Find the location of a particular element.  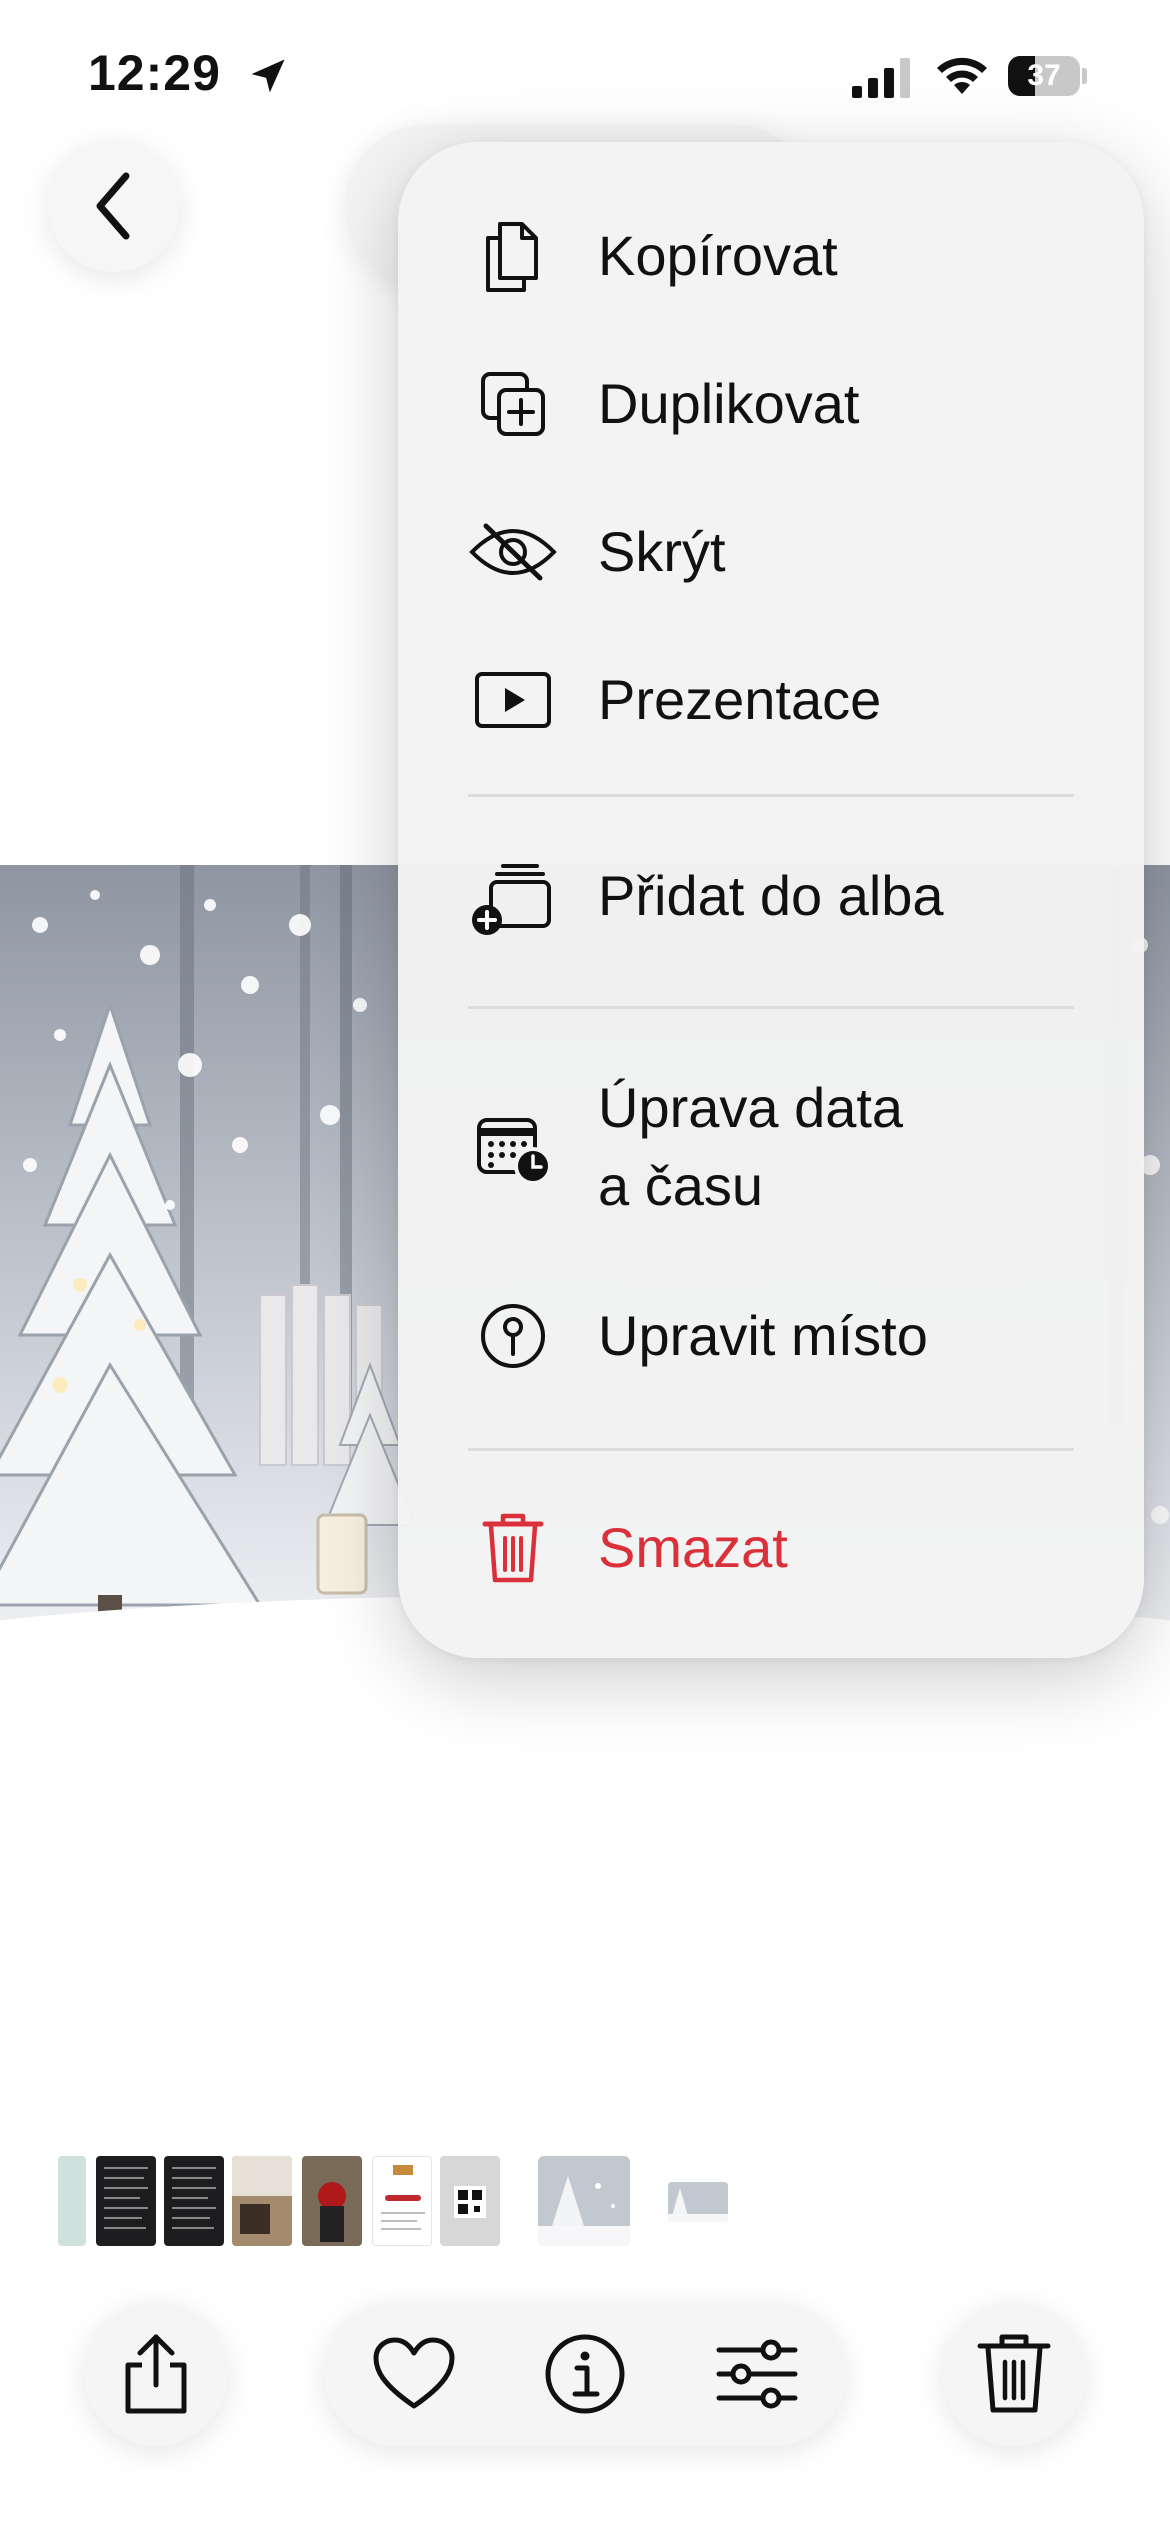

photo-actions-group is located at coordinates (585, 2374).